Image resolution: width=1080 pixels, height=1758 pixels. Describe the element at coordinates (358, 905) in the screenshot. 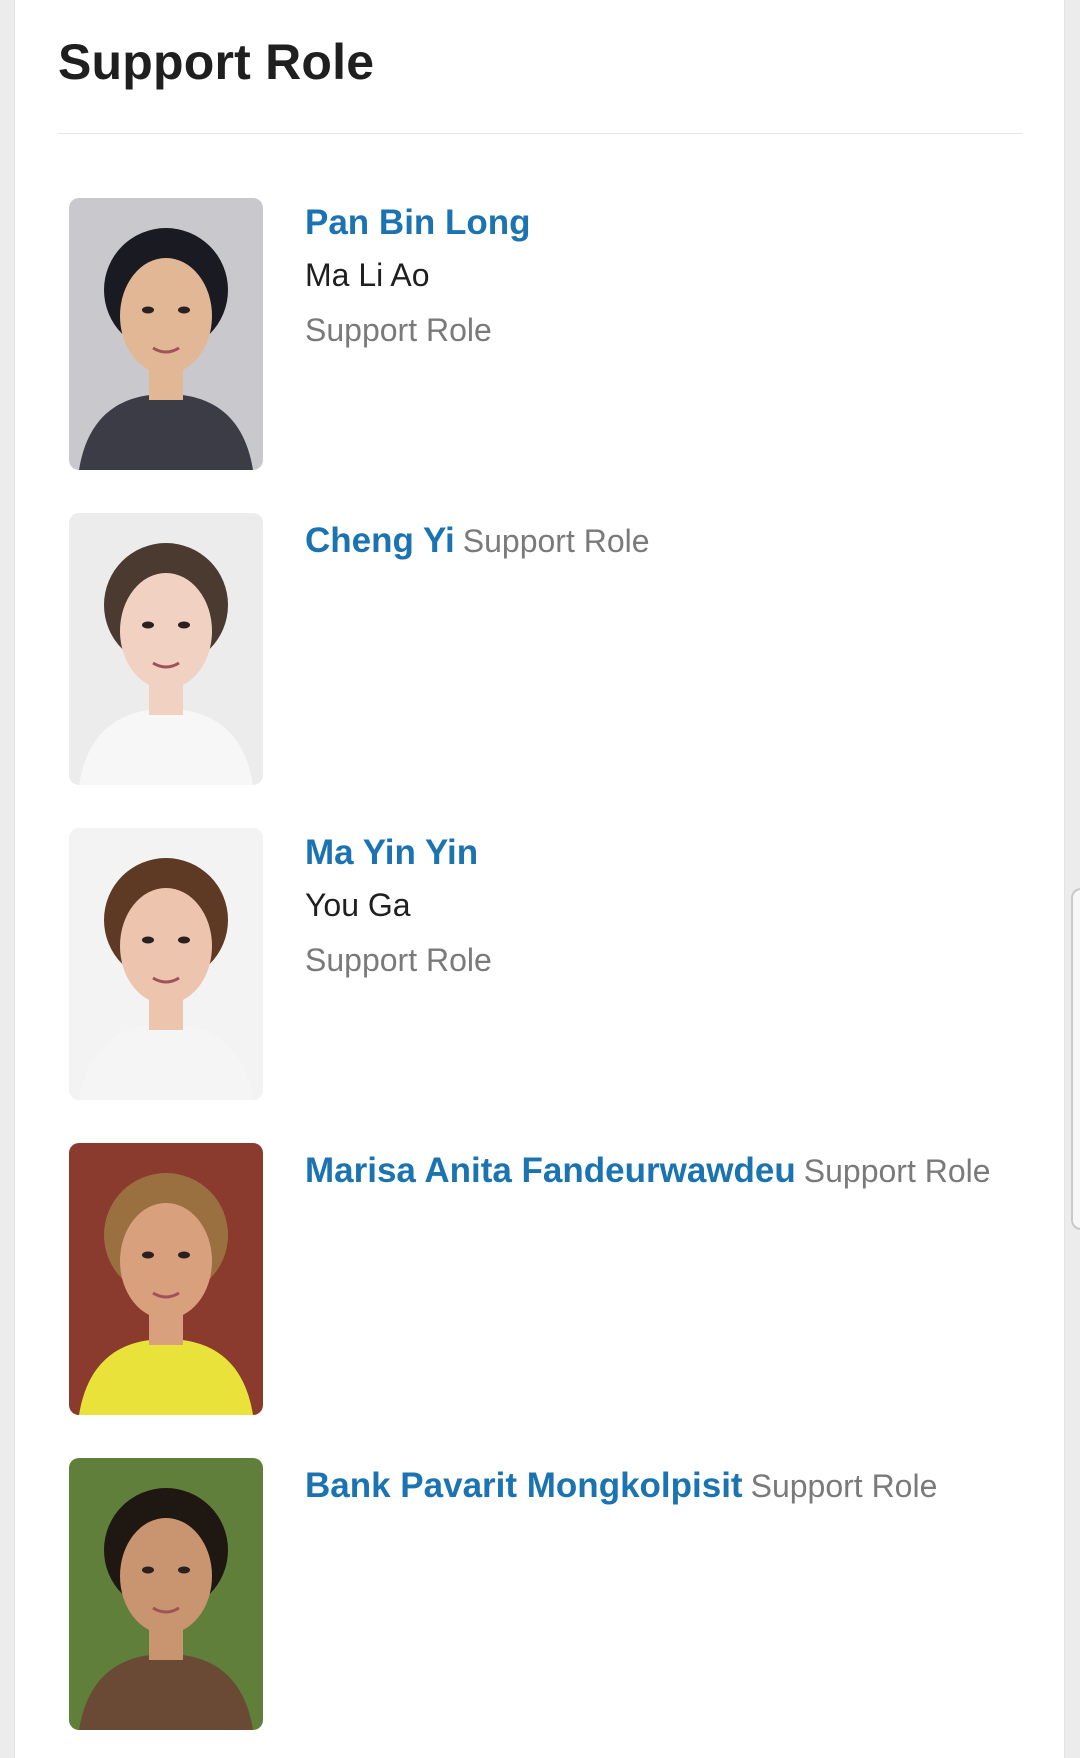

I see `character-name: You Ga` at that location.